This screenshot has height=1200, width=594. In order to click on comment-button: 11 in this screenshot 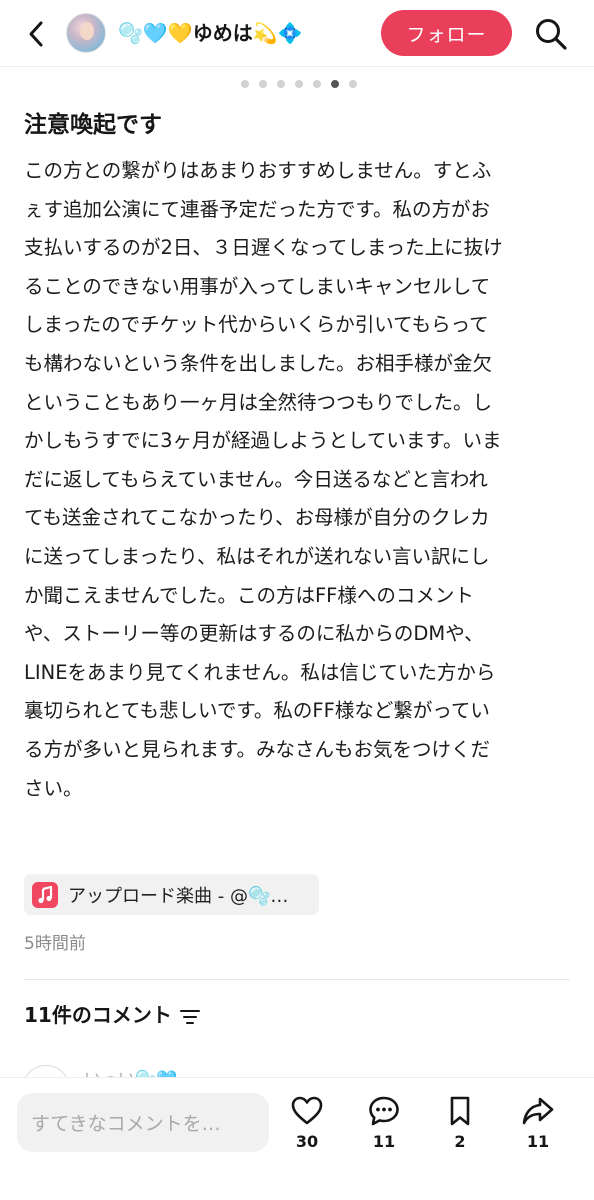, I will do `click(384, 1123)`.